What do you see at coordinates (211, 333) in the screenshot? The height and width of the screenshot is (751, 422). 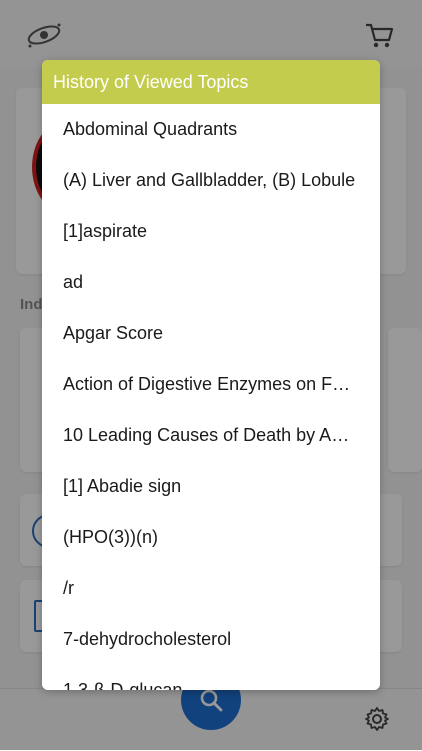 I see `topic-item: Apgar Score` at bounding box center [211, 333].